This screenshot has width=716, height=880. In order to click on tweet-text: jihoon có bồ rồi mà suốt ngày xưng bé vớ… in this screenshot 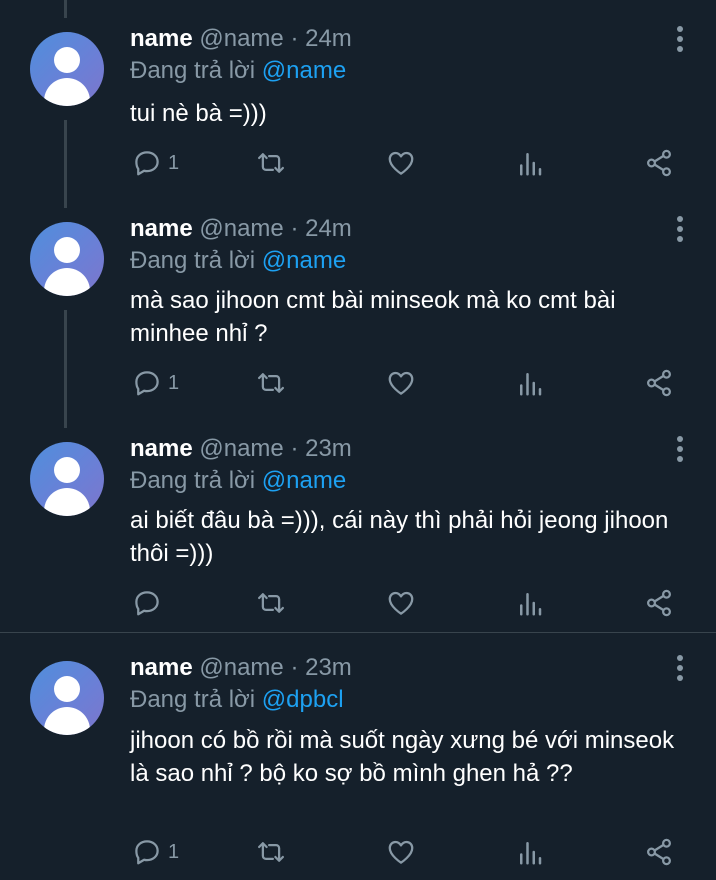, I will do `click(402, 757)`.